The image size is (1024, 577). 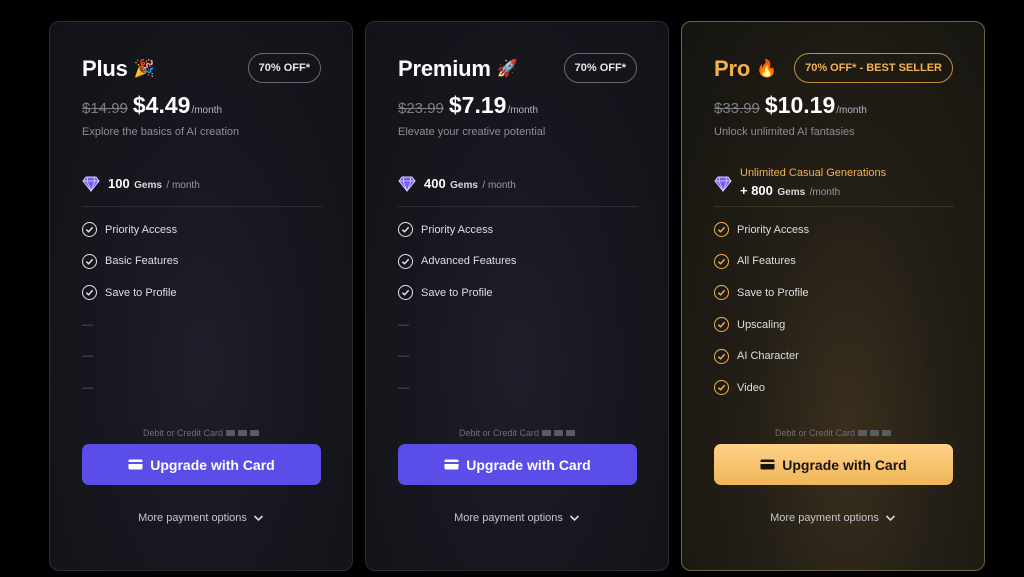 What do you see at coordinates (766, 261) in the screenshot?
I see `feature-label: All Features` at bounding box center [766, 261].